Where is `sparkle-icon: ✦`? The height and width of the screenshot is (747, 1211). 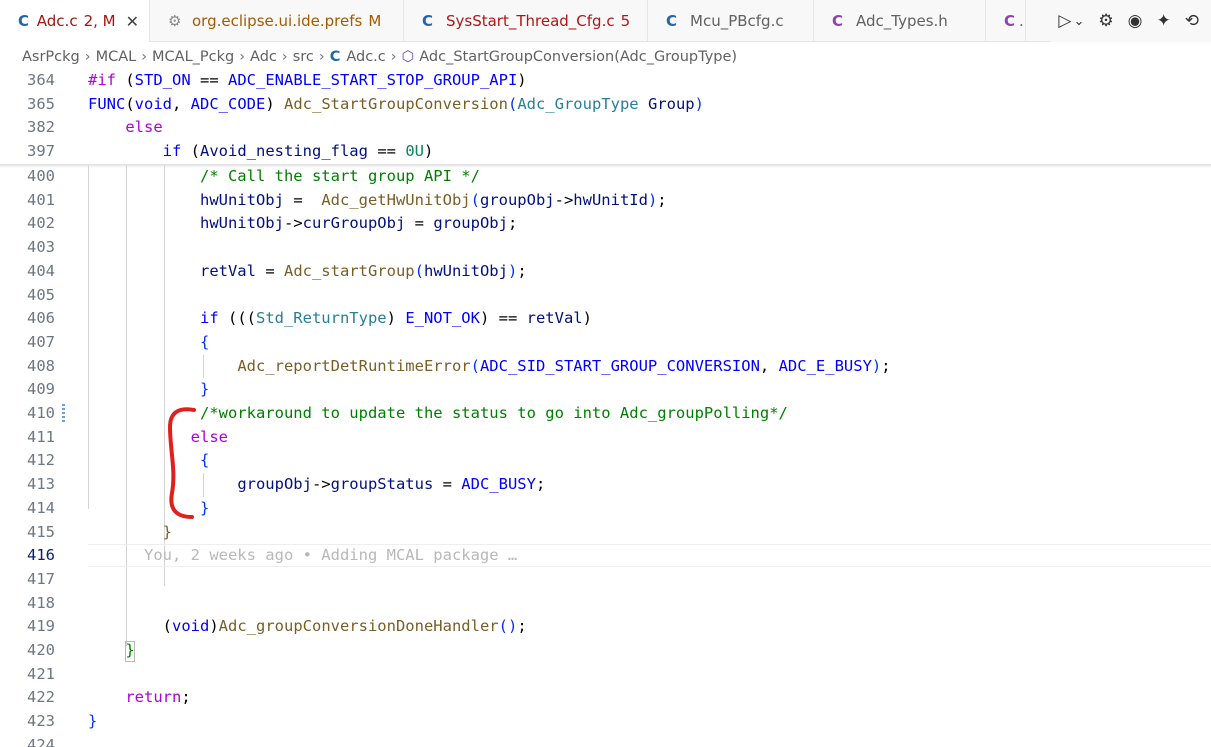 sparkle-icon: ✦ is located at coordinates (1164, 21).